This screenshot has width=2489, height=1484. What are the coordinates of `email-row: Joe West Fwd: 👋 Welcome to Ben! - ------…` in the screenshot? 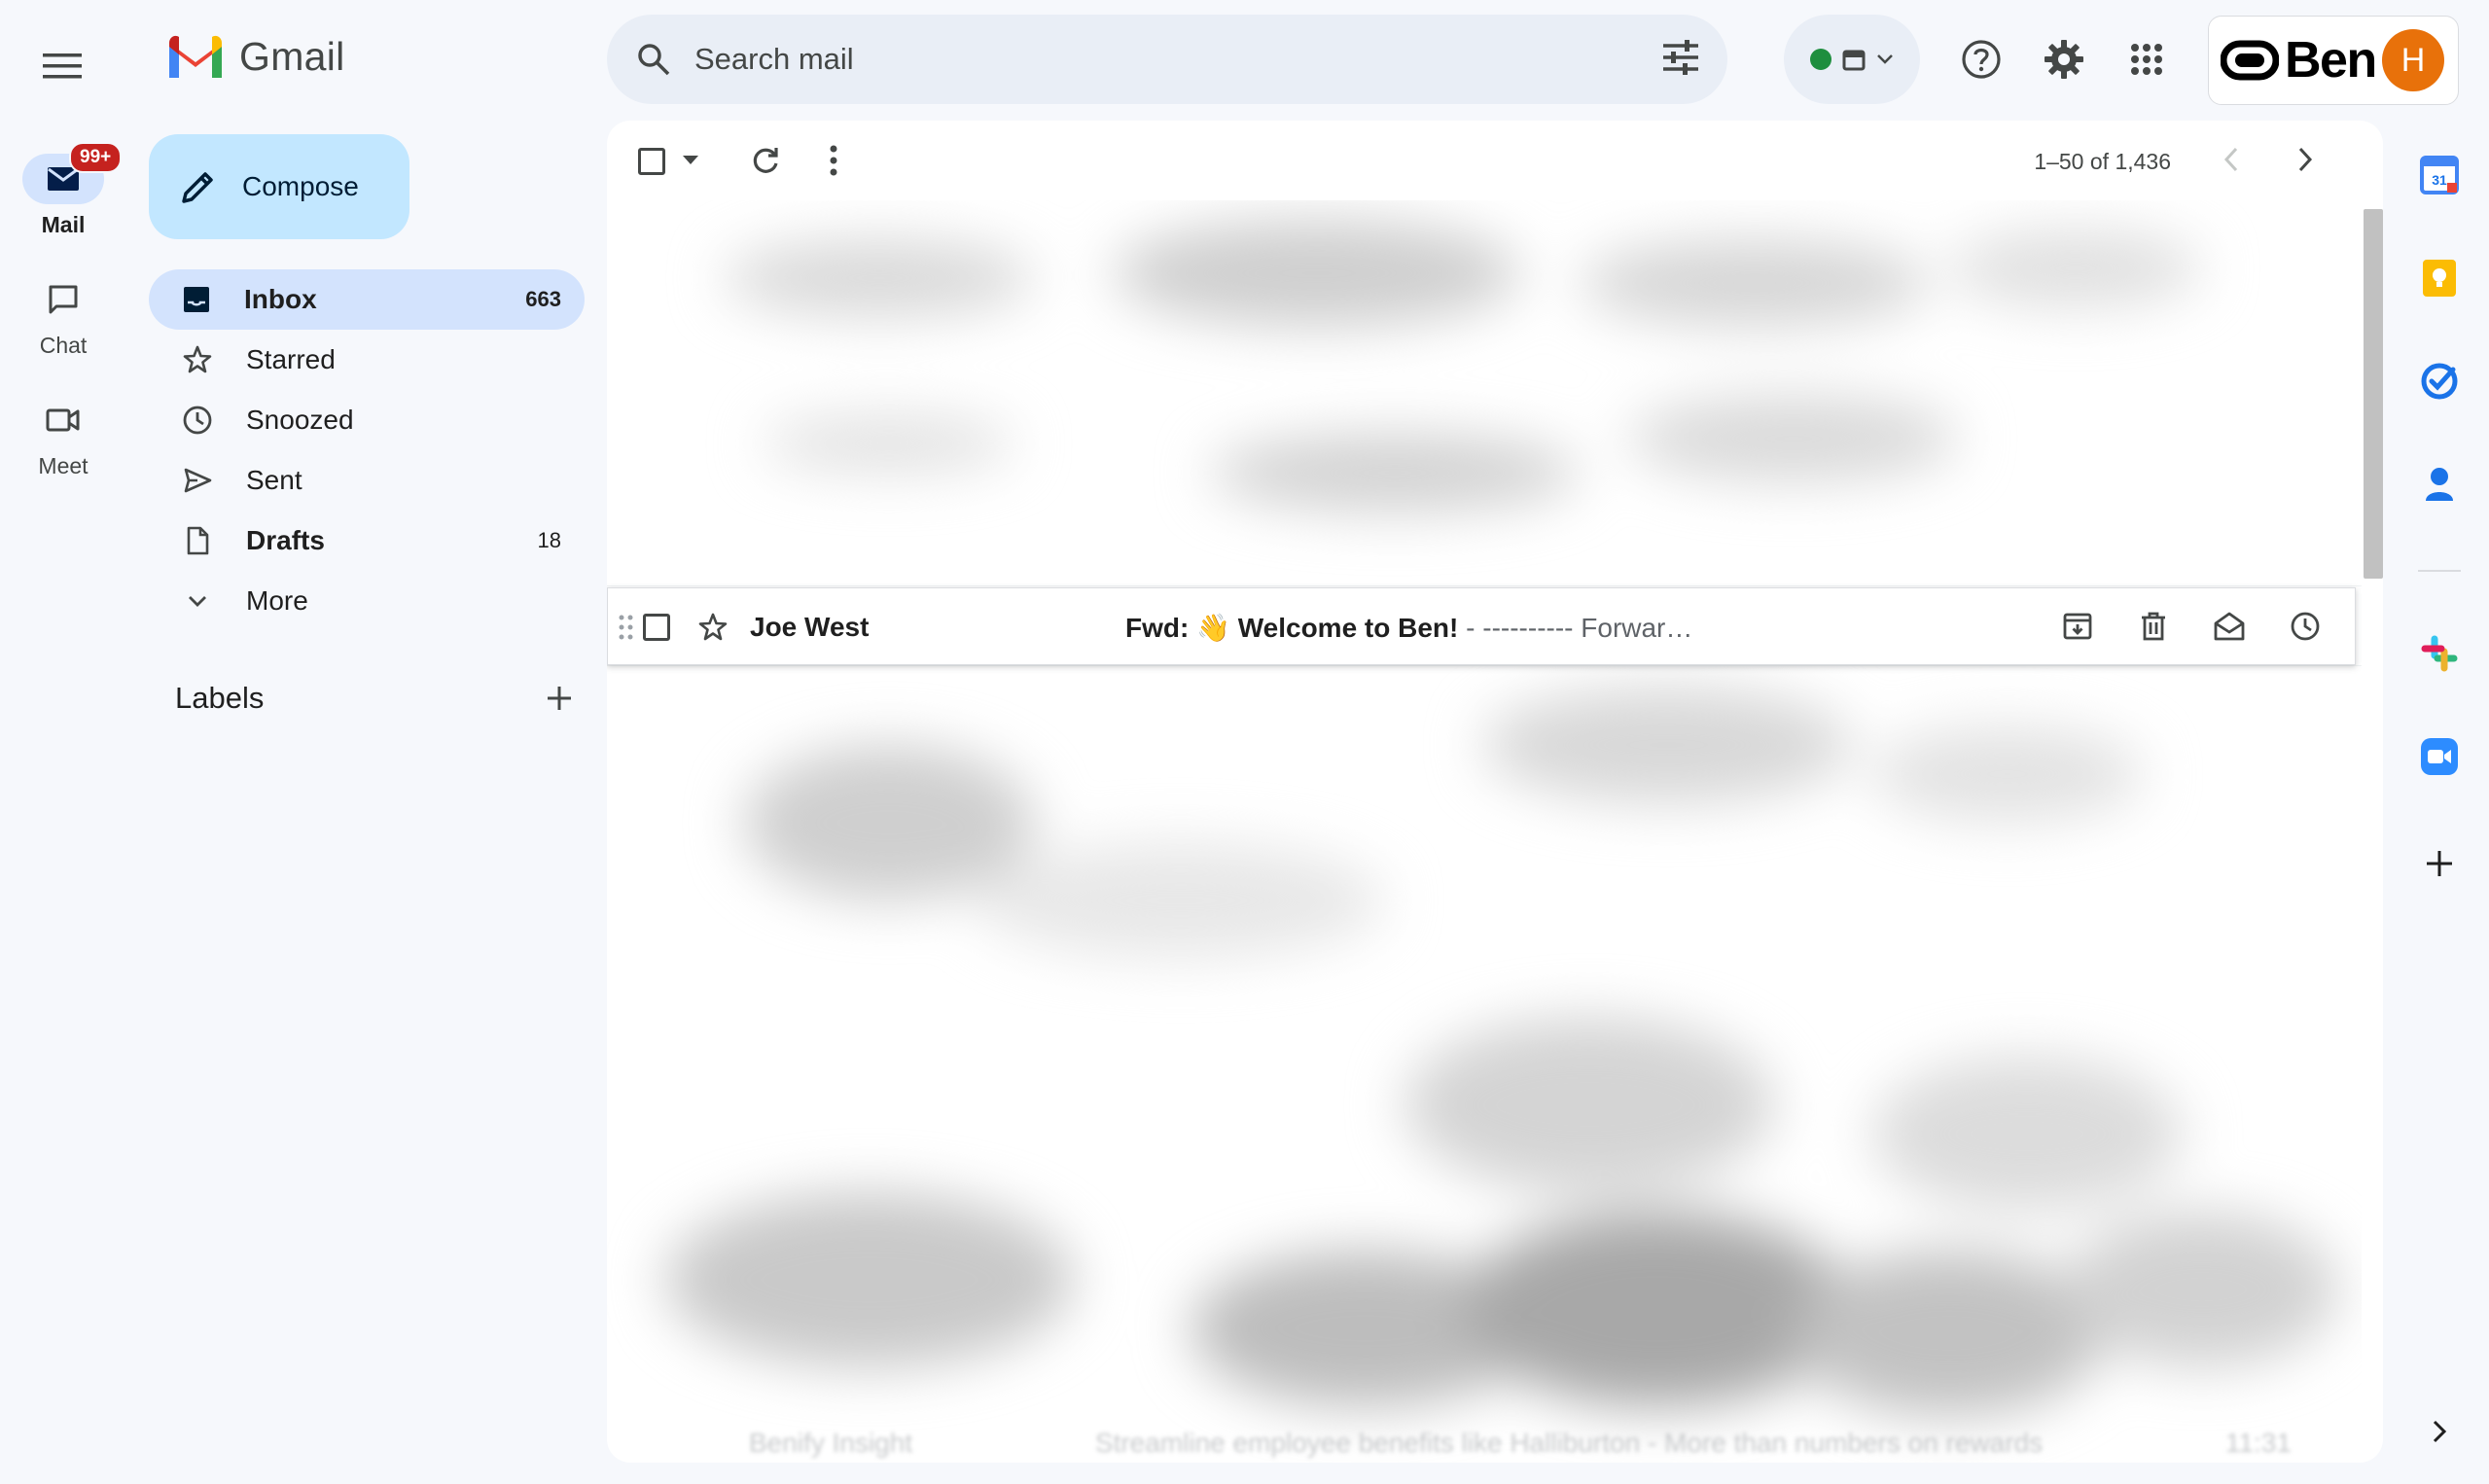 It's located at (1481, 626).